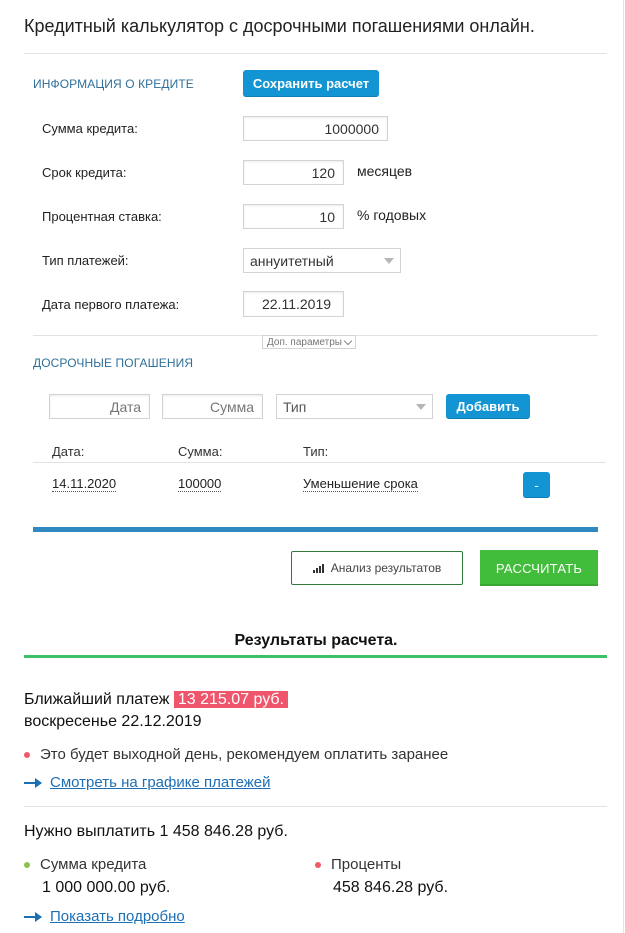 The height and width of the screenshot is (933, 625). I want to click on details-link-row: Показать подробно, so click(104, 916).